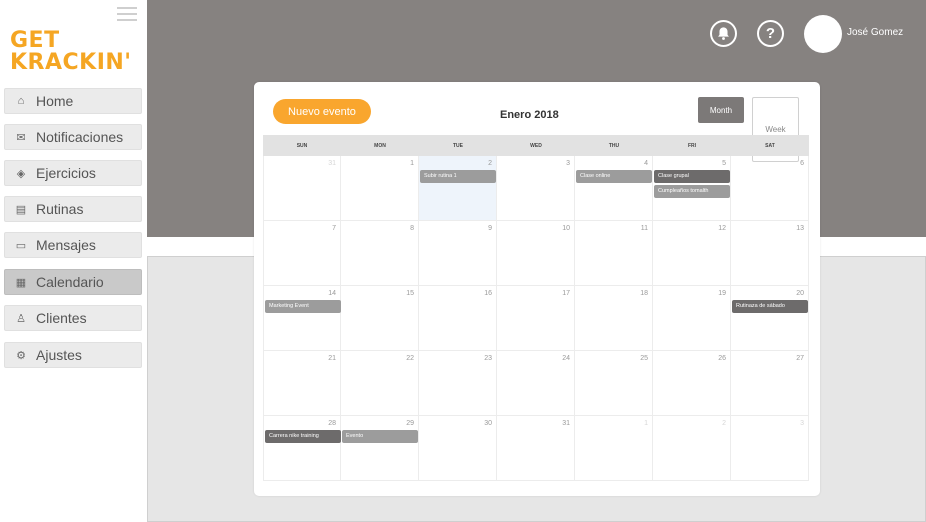  Describe the element at coordinates (692, 145) in the screenshot. I see `weekday-header: FRI` at that location.